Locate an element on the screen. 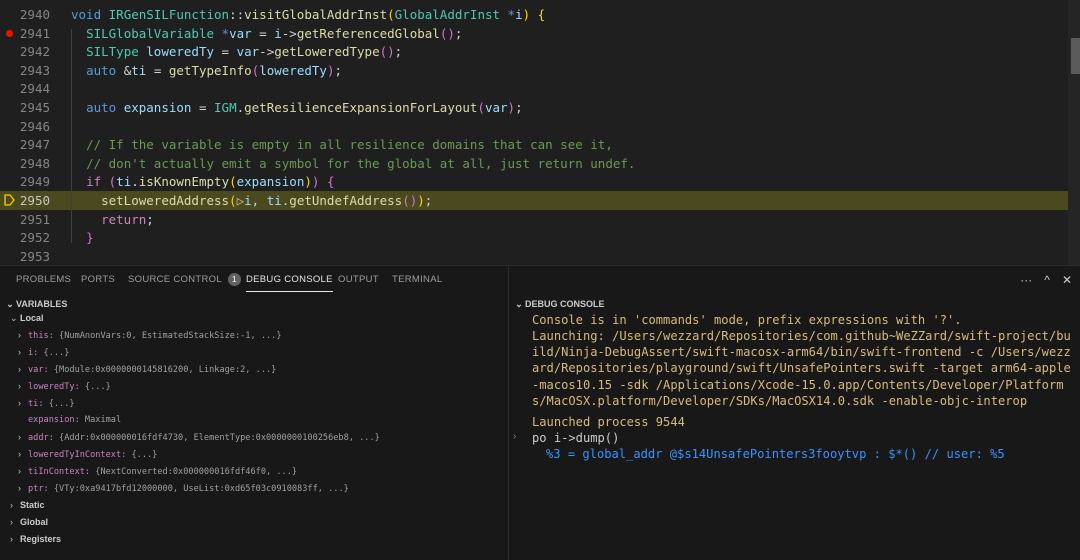 The height and width of the screenshot is (560, 1080). code-token: isKnownEmpty is located at coordinates (184, 182).